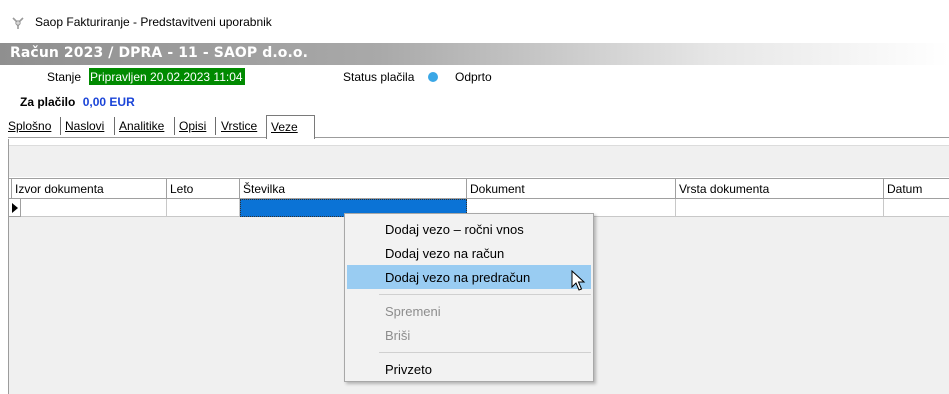  What do you see at coordinates (469, 311) in the screenshot?
I see `menu-item-edit: Spremeni` at bounding box center [469, 311].